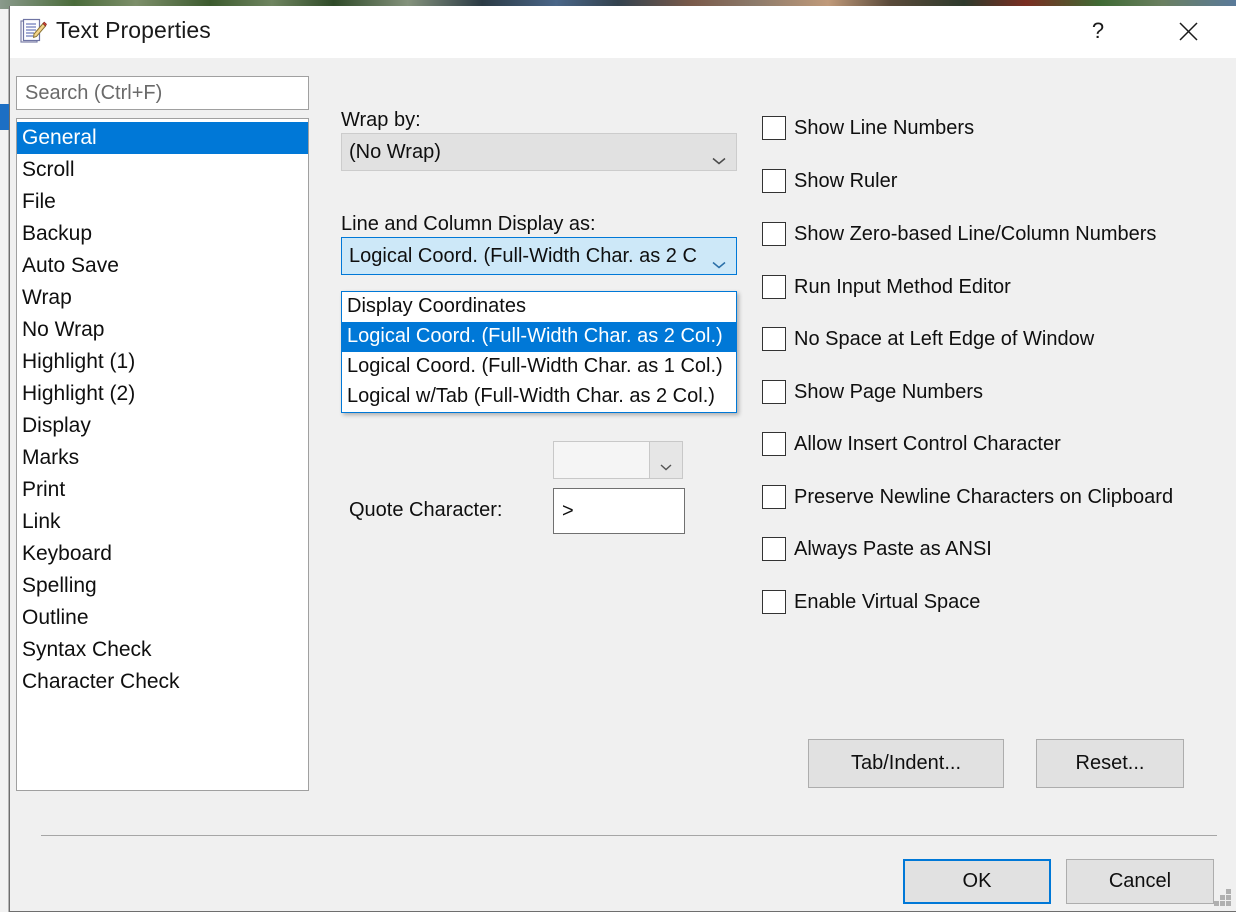  I want to click on category-item-backup: Backup, so click(162, 234).